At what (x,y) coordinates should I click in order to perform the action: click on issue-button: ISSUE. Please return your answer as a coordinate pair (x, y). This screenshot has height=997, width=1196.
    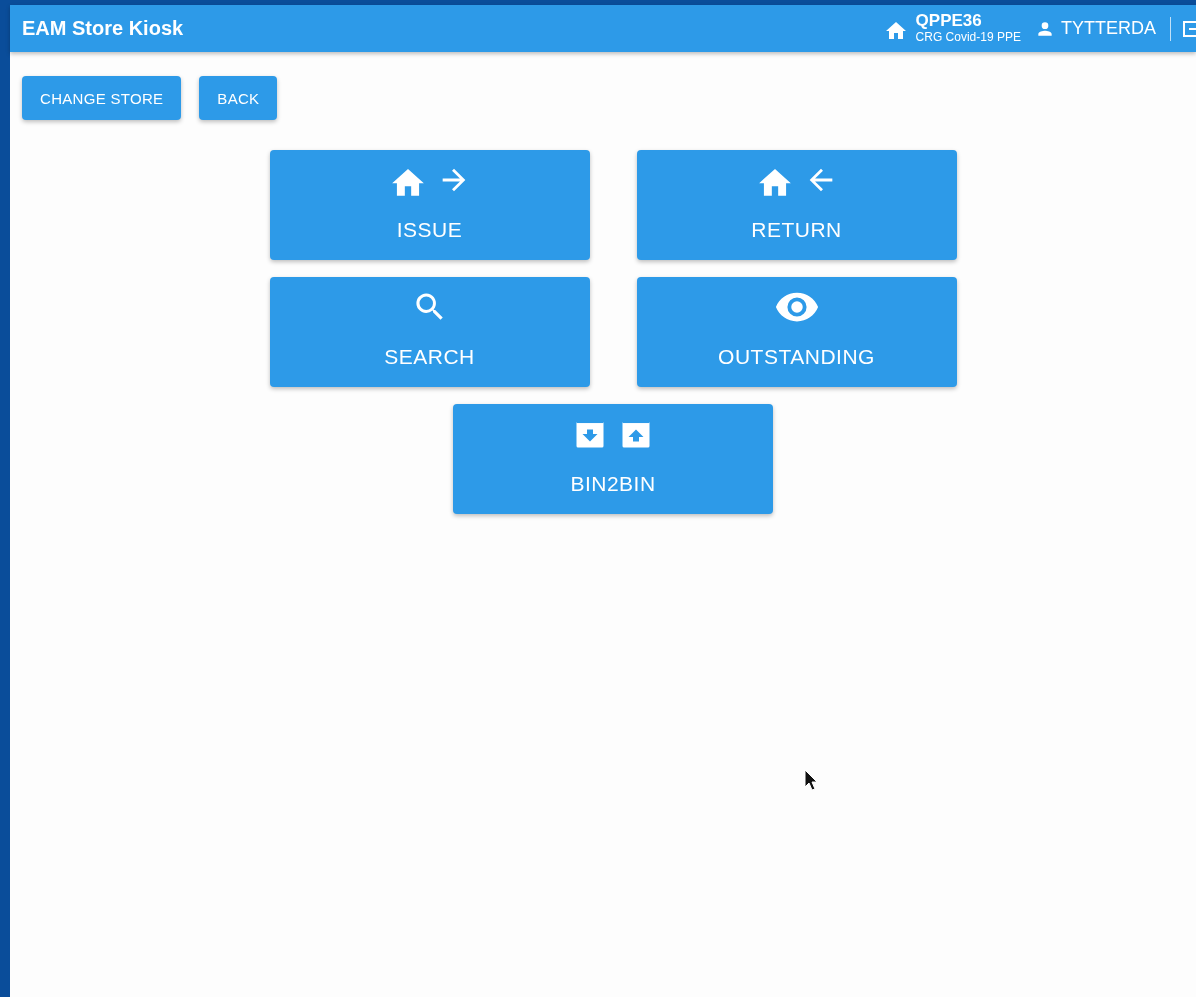
    Looking at the image, I should click on (429, 205).